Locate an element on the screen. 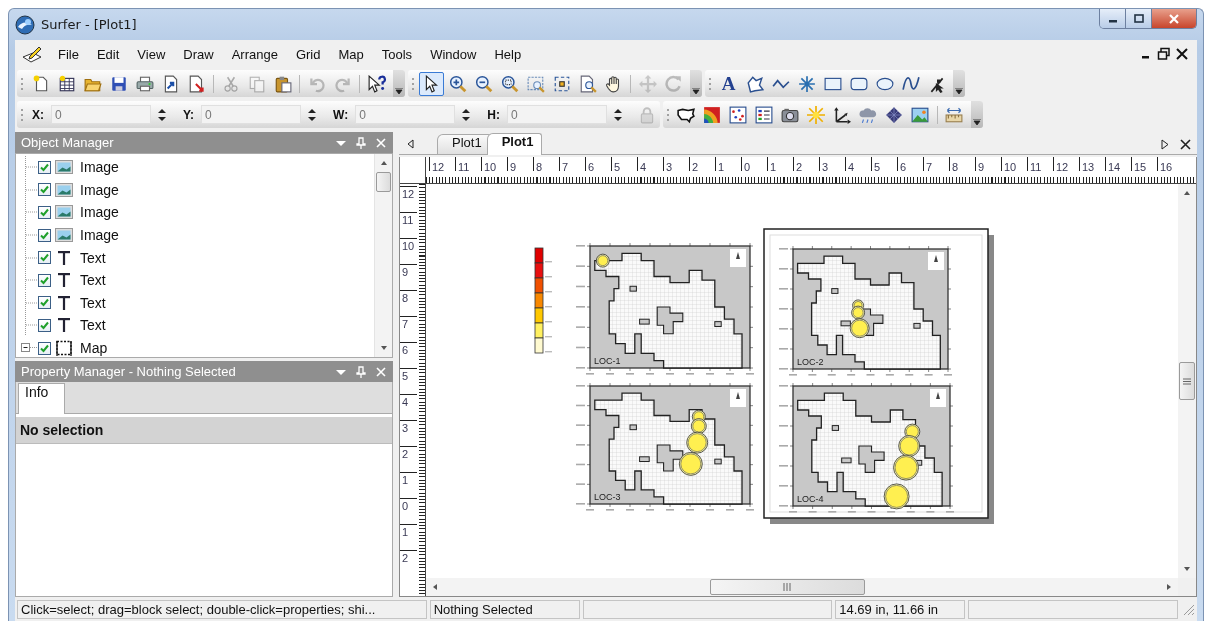 The height and width of the screenshot is (621, 1212). tree-item: Map is located at coordinates (94, 348).